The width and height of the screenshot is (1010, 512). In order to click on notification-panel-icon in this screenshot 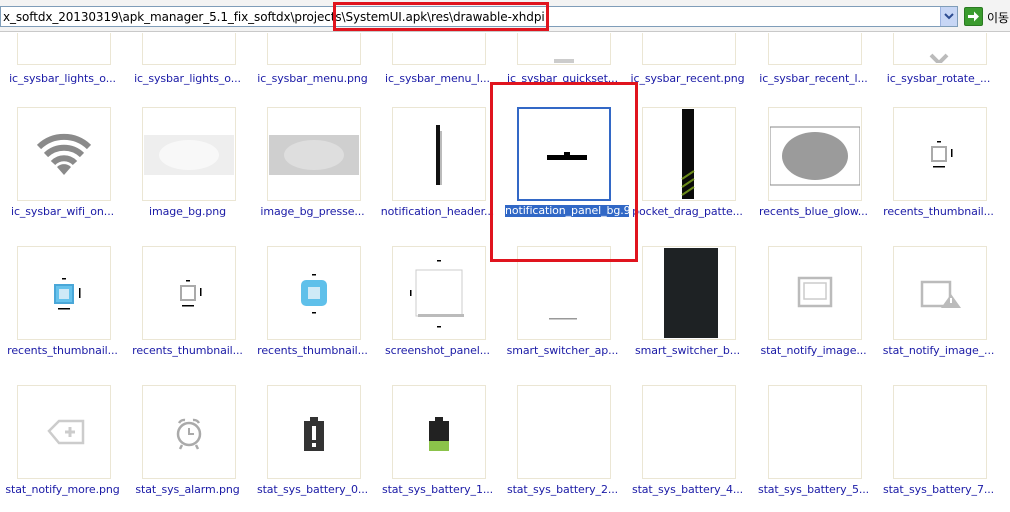, I will do `click(564, 154)`.